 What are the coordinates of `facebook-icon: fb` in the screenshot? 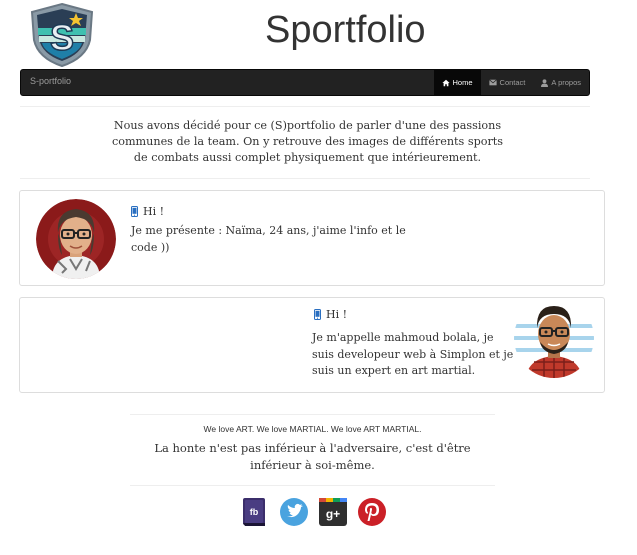 It's located at (255, 512).